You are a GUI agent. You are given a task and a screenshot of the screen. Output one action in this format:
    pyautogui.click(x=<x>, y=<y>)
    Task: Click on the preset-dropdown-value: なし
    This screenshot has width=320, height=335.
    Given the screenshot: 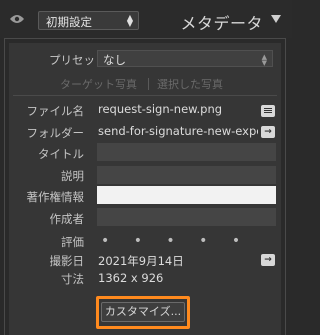 What is the action you would take?
    pyautogui.click(x=114, y=60)
    